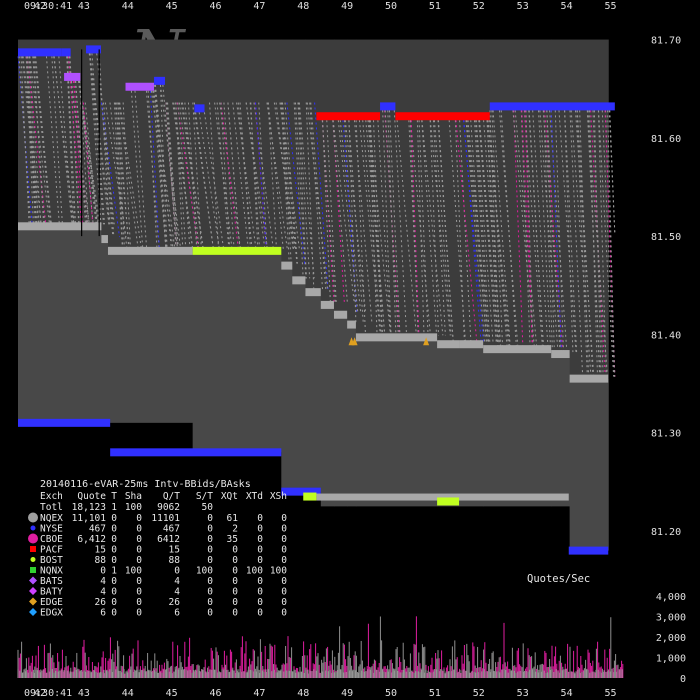 This screenshot has width=700, height=700. I want to click on price-tick-label: 81.50, so click(666, 237).